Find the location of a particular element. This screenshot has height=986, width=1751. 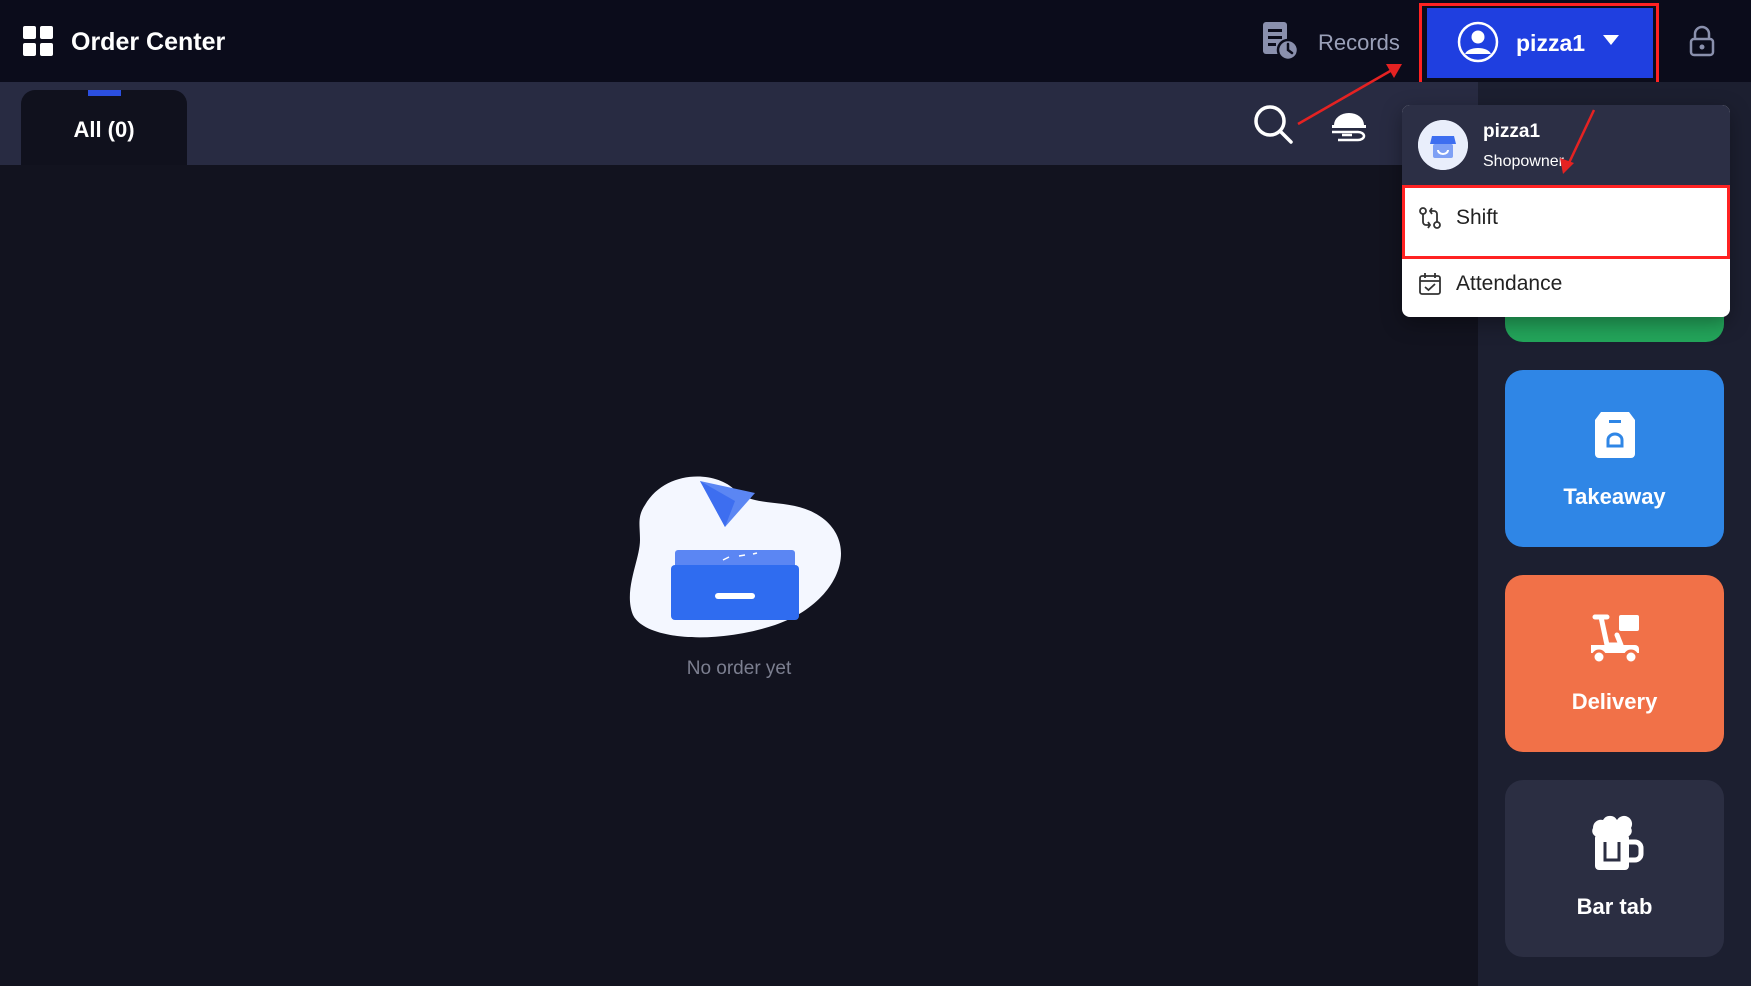

search-icon is located at coordinates (1273, 124).